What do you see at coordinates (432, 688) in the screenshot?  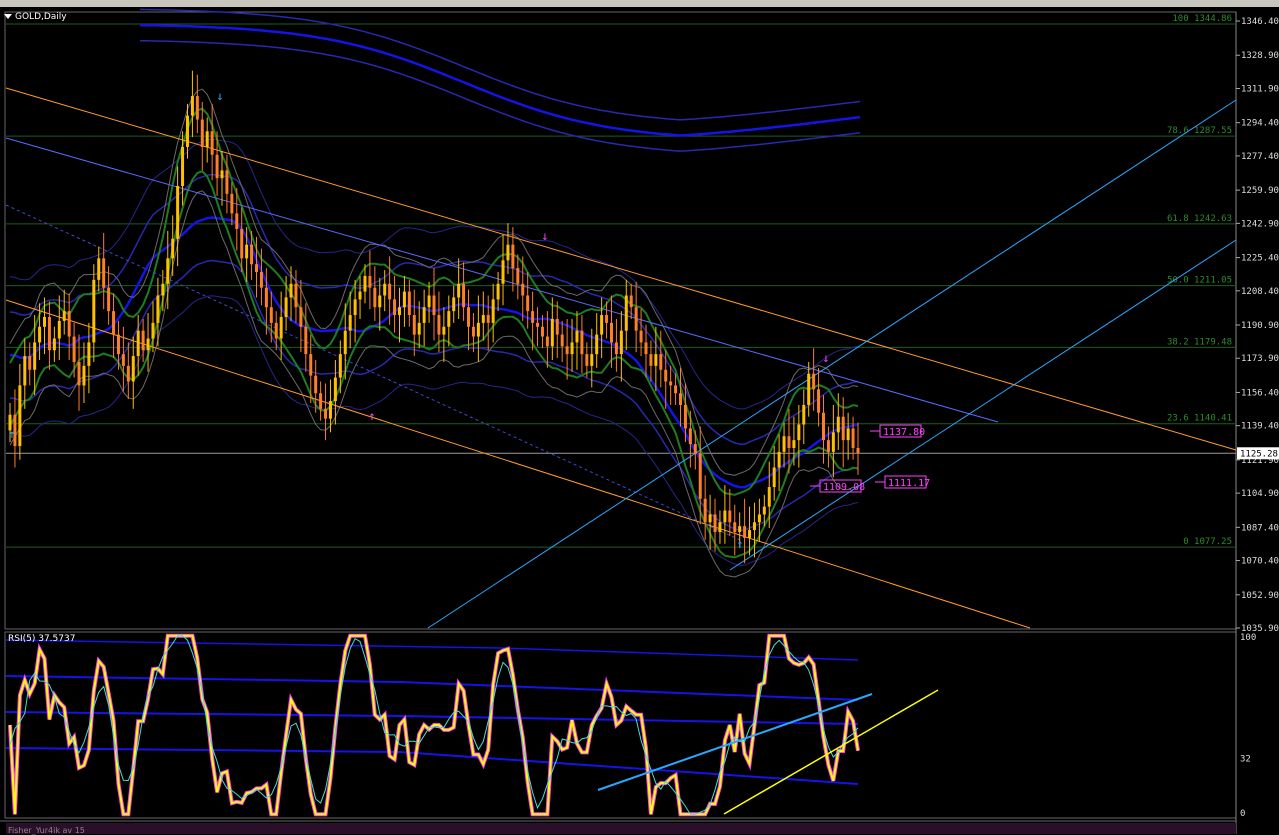 I see `rsi-blue-band-upper` at bounding box center [432, 688].